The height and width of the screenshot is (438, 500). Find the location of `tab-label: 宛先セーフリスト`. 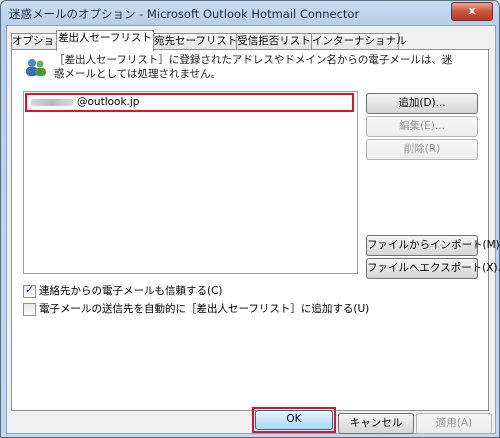

tab-label: 宛先セーフリスト is located at coordinates (196, 41).